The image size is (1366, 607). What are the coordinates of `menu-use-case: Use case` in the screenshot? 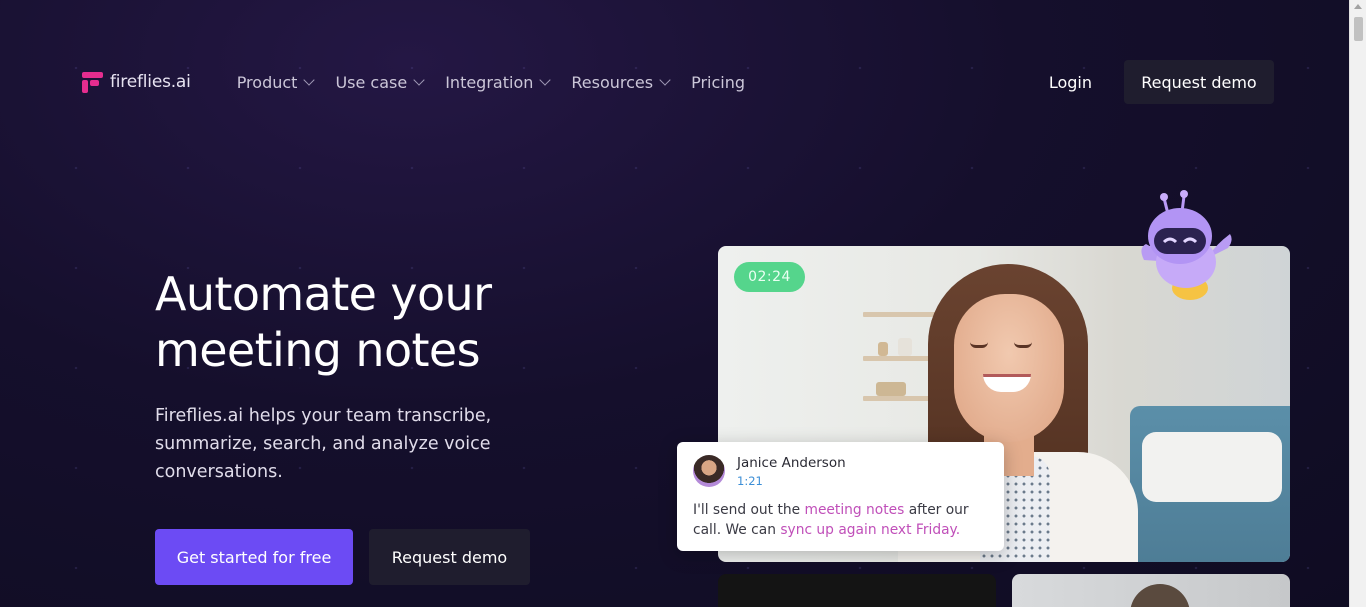 It's located at (380, 82).